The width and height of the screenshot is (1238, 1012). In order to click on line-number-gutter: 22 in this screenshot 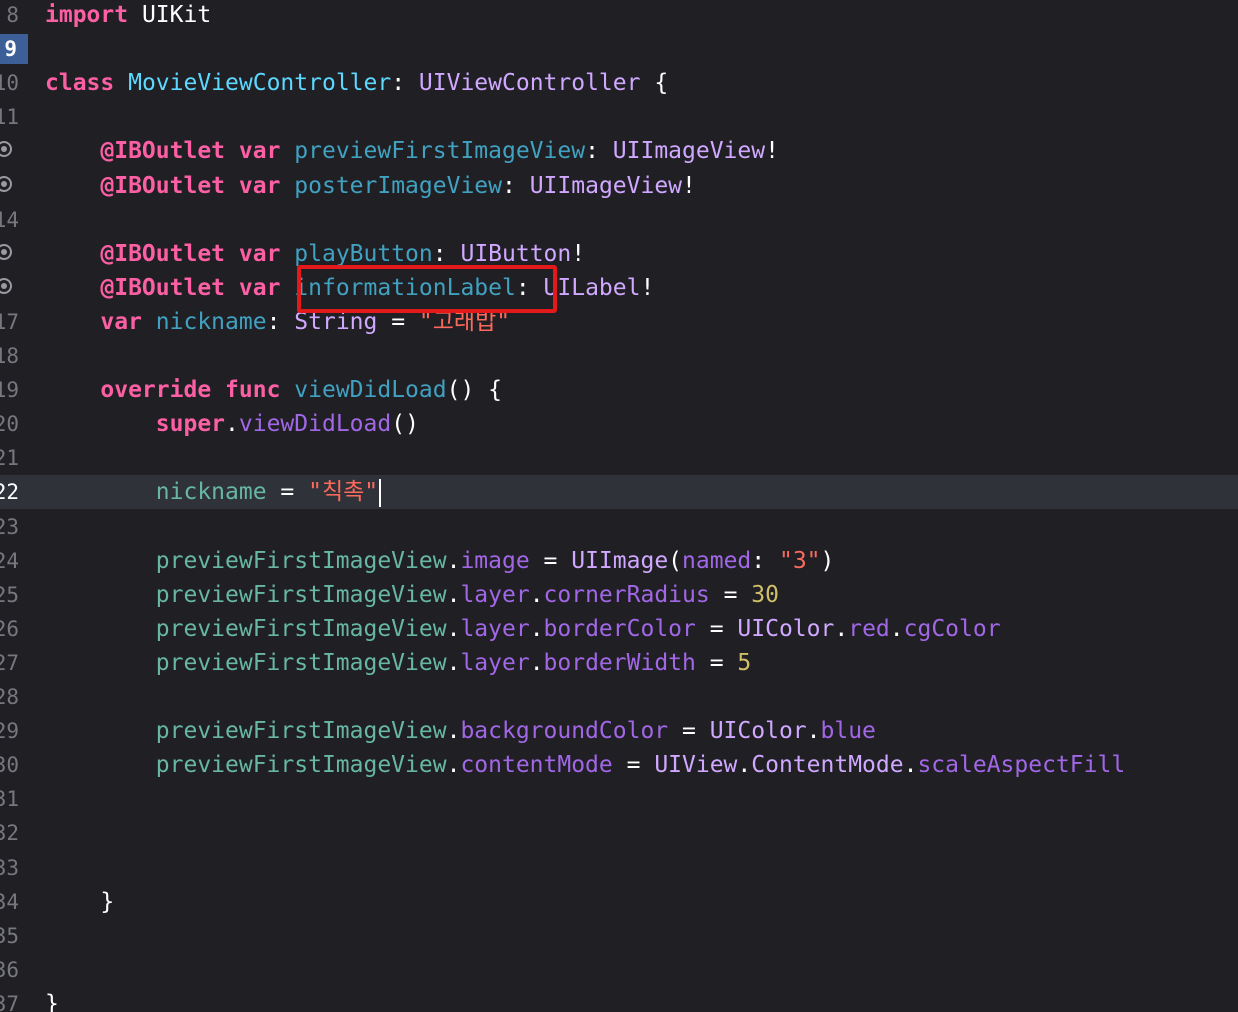, I will do `click(18, 492)`.